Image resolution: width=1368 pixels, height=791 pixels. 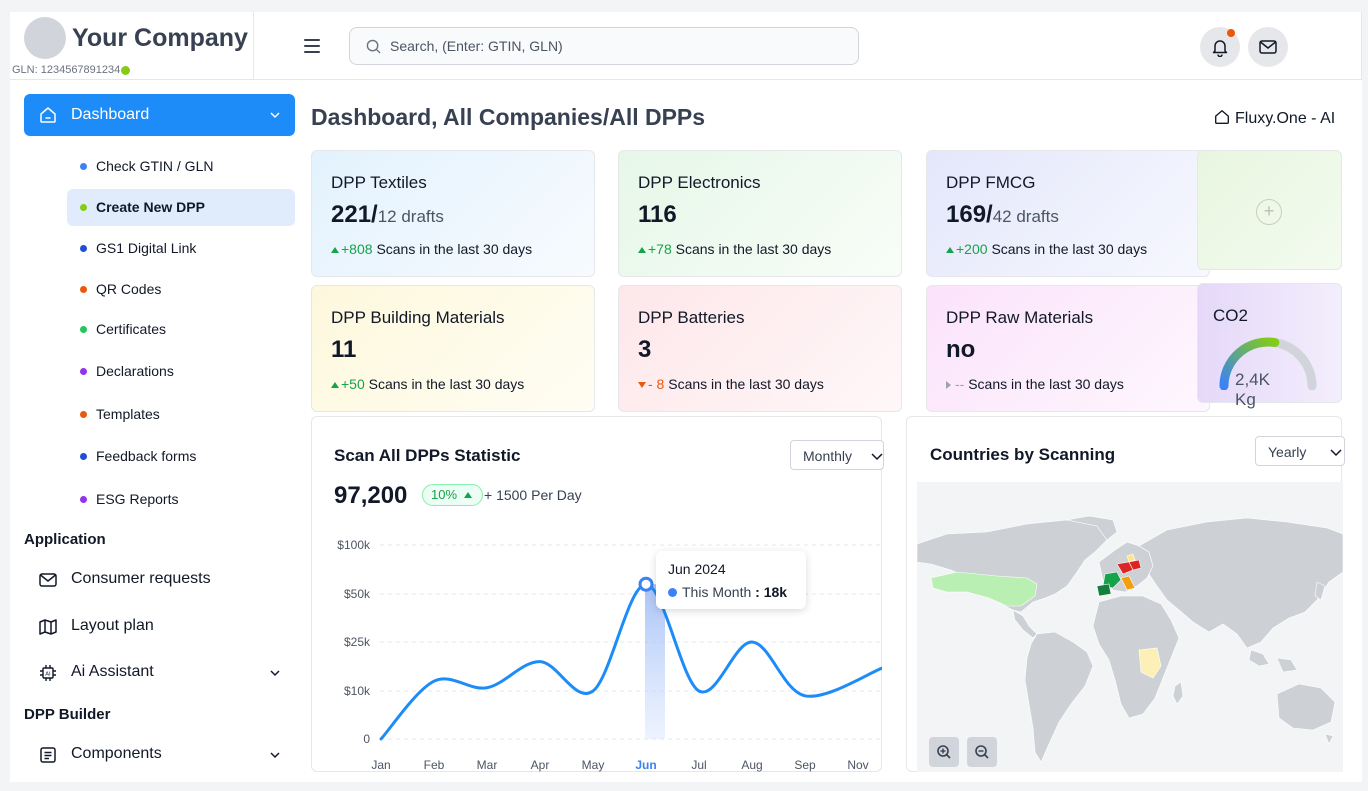 I want to click on sidebar-subitem-gs1-link: GS1 Digital Link, so click(x=181, y=248).